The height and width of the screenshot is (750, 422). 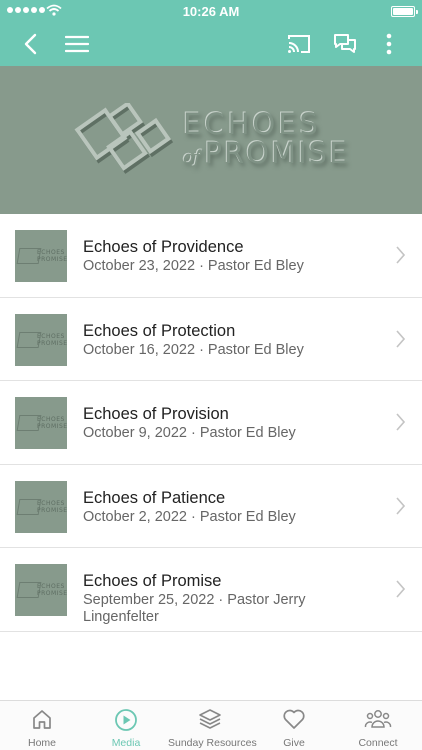 What do you see at coordinates (210, 719) in the screenshot?
I see `layers-icon` at bounding box center [210, 719].